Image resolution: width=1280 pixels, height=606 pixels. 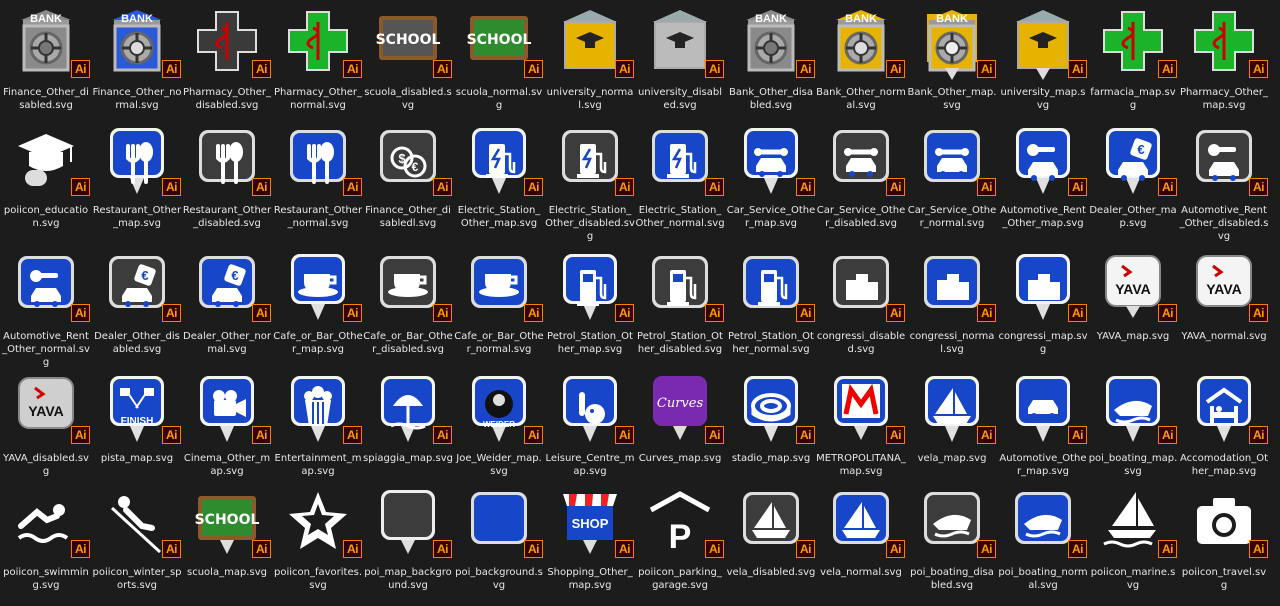 What do you see at coordinates (590, 544) in the screenshot?
I see `file-item-shopping-other-map: SHOP Ai Shopping_Other_map.svg` at bounding box center [590, 544].